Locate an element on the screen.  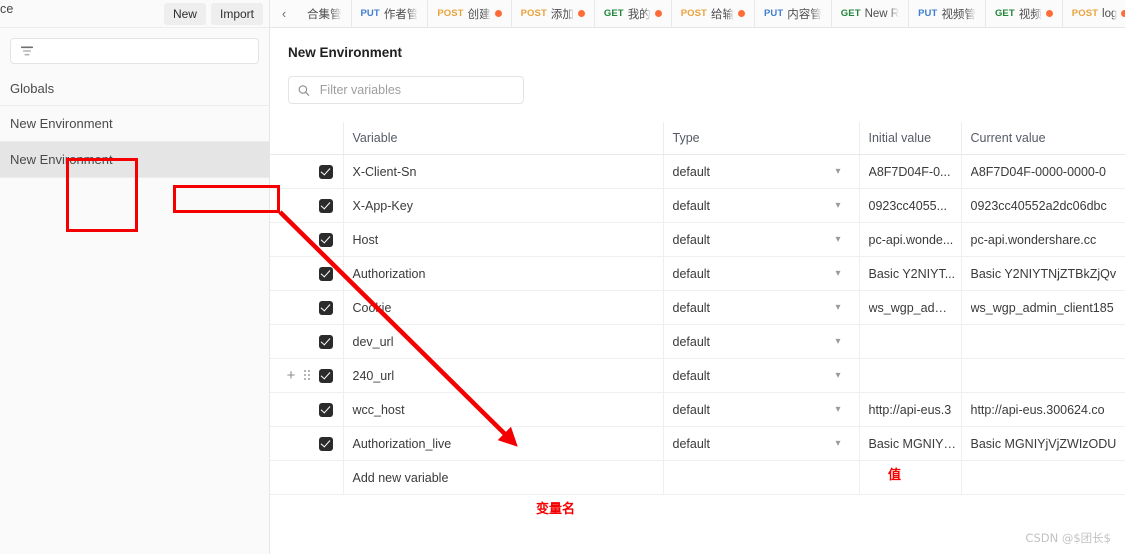
csdn-watermark: CSDN @$团长$ is located at coordinates (1068, 538).